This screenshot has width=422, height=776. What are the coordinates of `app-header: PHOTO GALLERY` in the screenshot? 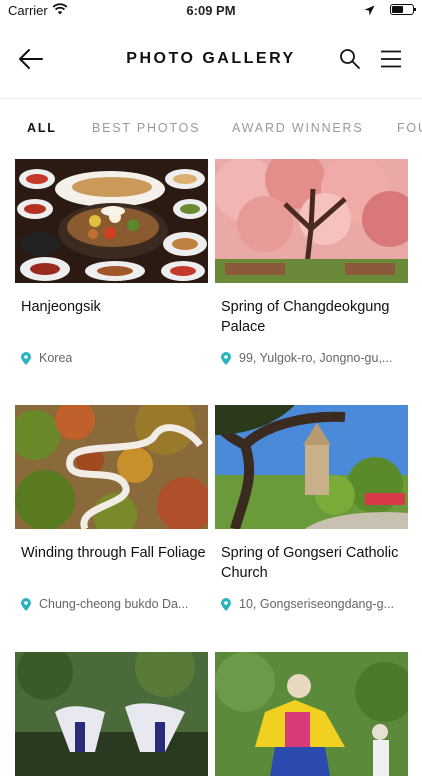 It's located at (211, 60).